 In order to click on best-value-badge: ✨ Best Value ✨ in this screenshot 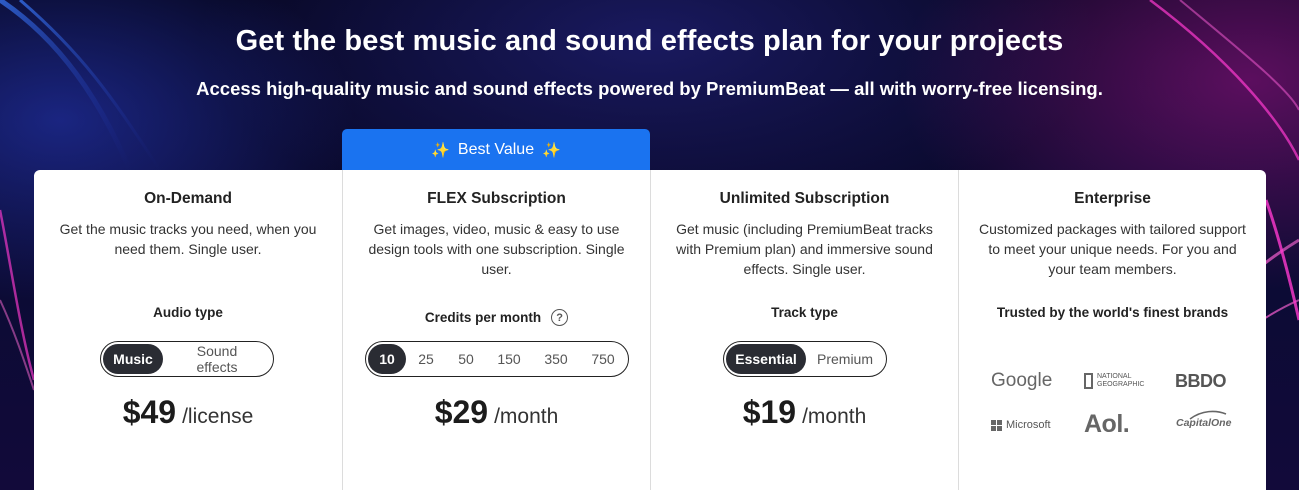, I will do `click(496, 150)`.